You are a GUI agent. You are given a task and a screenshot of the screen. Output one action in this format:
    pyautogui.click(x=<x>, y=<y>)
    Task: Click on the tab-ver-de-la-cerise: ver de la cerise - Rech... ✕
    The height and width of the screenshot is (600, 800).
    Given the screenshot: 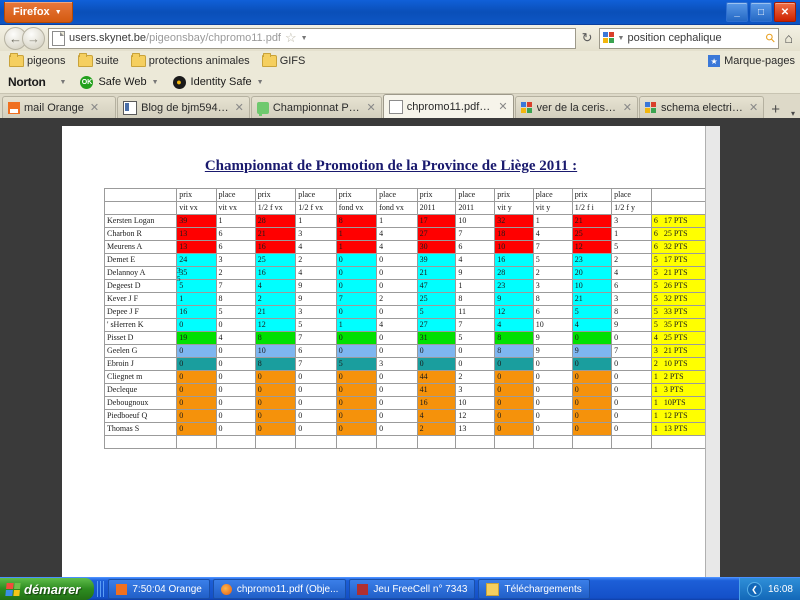 What is the action you would take?
    pyautogui.click(x=576, y=107)
    